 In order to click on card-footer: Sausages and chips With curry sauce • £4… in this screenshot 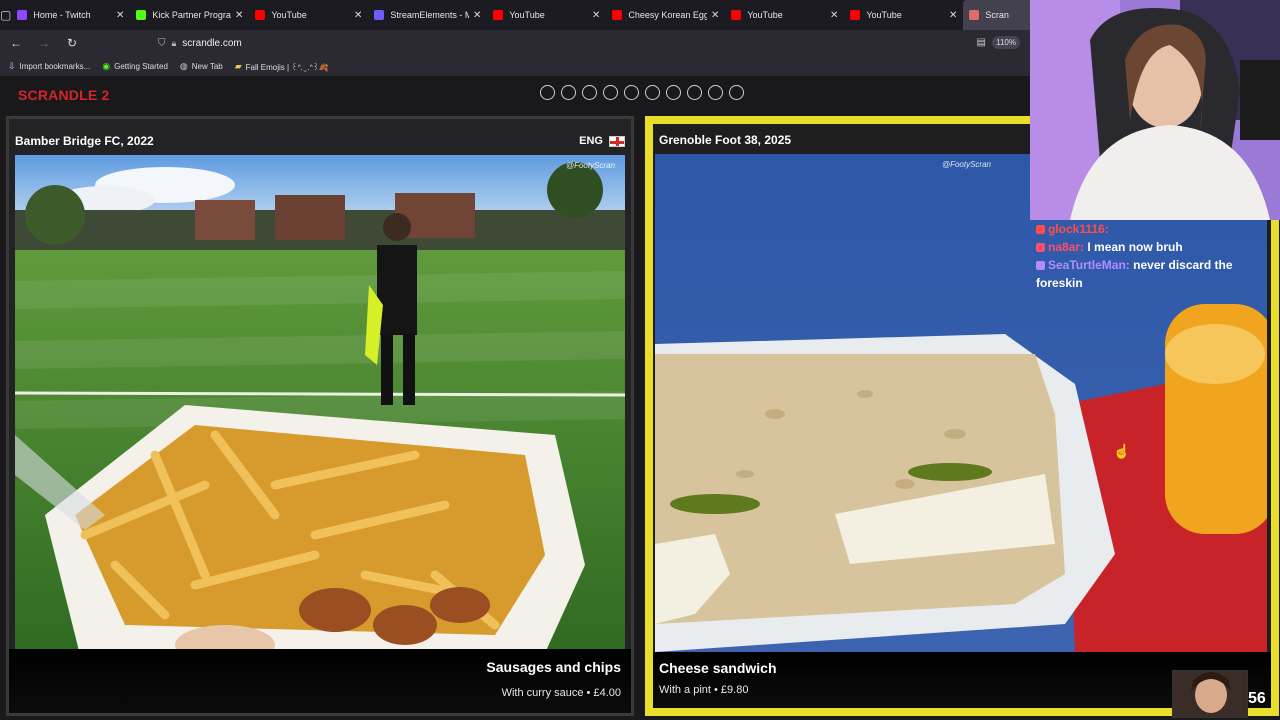, I will do `click(320, 681)`.